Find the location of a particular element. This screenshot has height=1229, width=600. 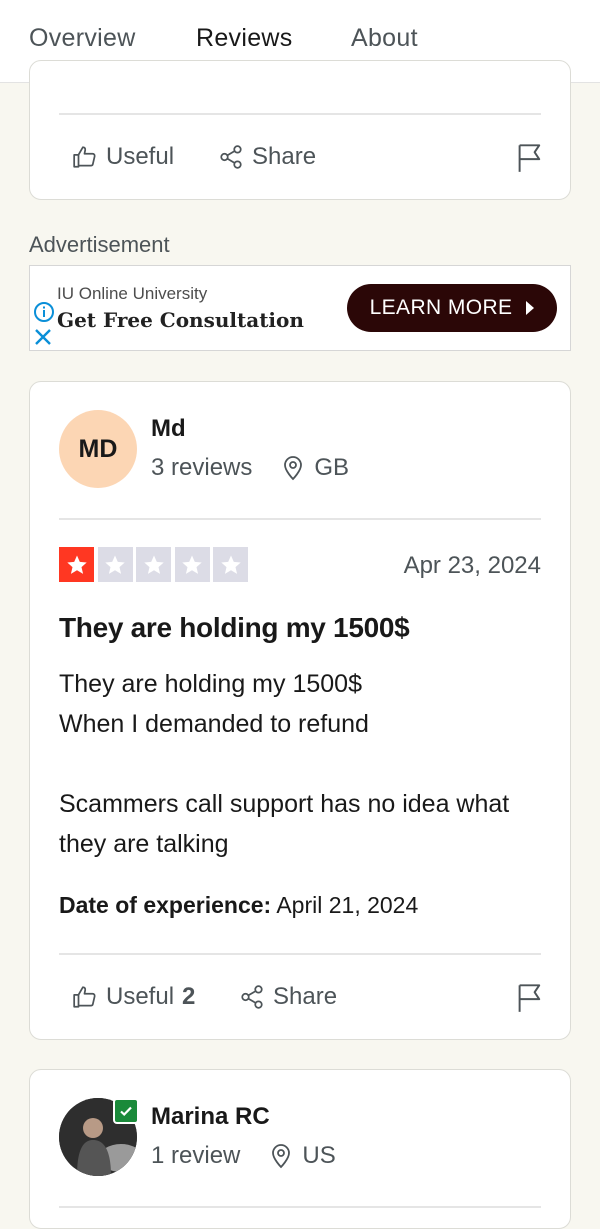

tab-overview: Overview is located at coordinates (82, 38).